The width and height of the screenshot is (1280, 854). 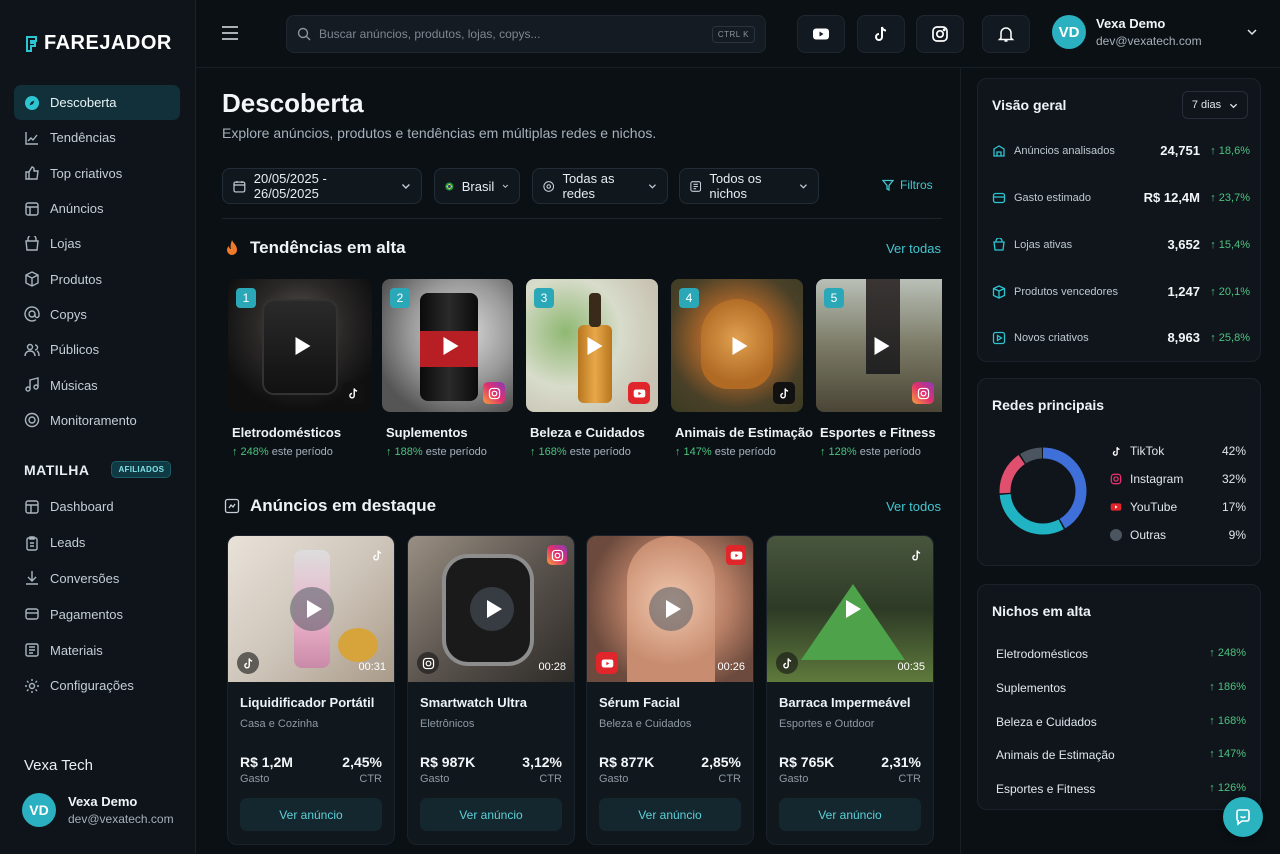 I want to click on network-legend-tiktok: TikTok 42%, so click(x=1178, y=451).